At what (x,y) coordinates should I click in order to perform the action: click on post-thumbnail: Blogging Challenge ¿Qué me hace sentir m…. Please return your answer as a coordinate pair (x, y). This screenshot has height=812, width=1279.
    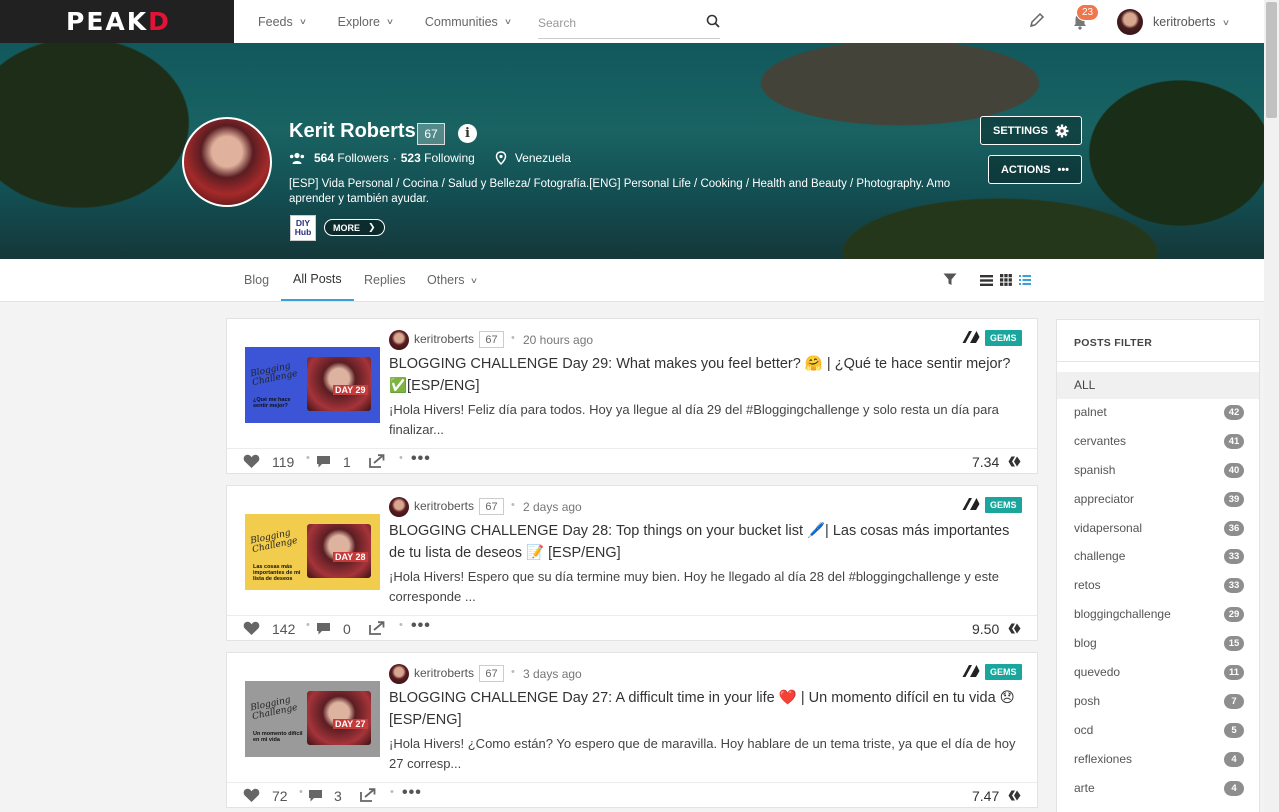
    Looking at the image, I should click on (312, 385).